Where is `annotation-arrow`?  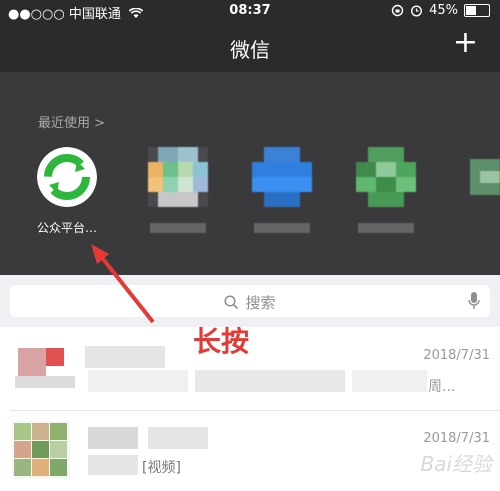
annotation-arrow is located at coordinates (123, 284).